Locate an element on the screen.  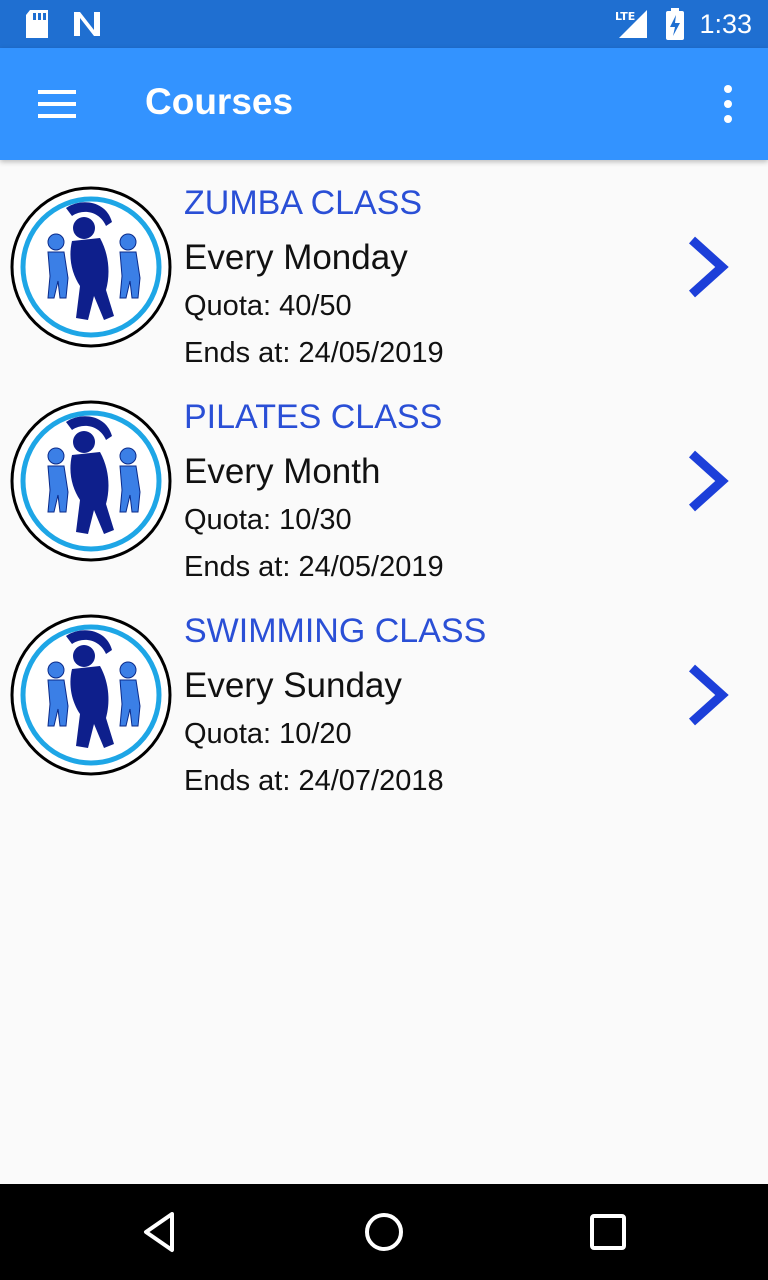
hamburger-menu-icon is located at coordinates (57, 104).